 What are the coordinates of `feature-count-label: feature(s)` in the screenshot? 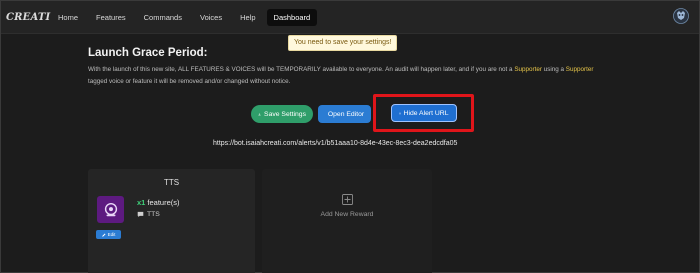 It's located at (162, 202).